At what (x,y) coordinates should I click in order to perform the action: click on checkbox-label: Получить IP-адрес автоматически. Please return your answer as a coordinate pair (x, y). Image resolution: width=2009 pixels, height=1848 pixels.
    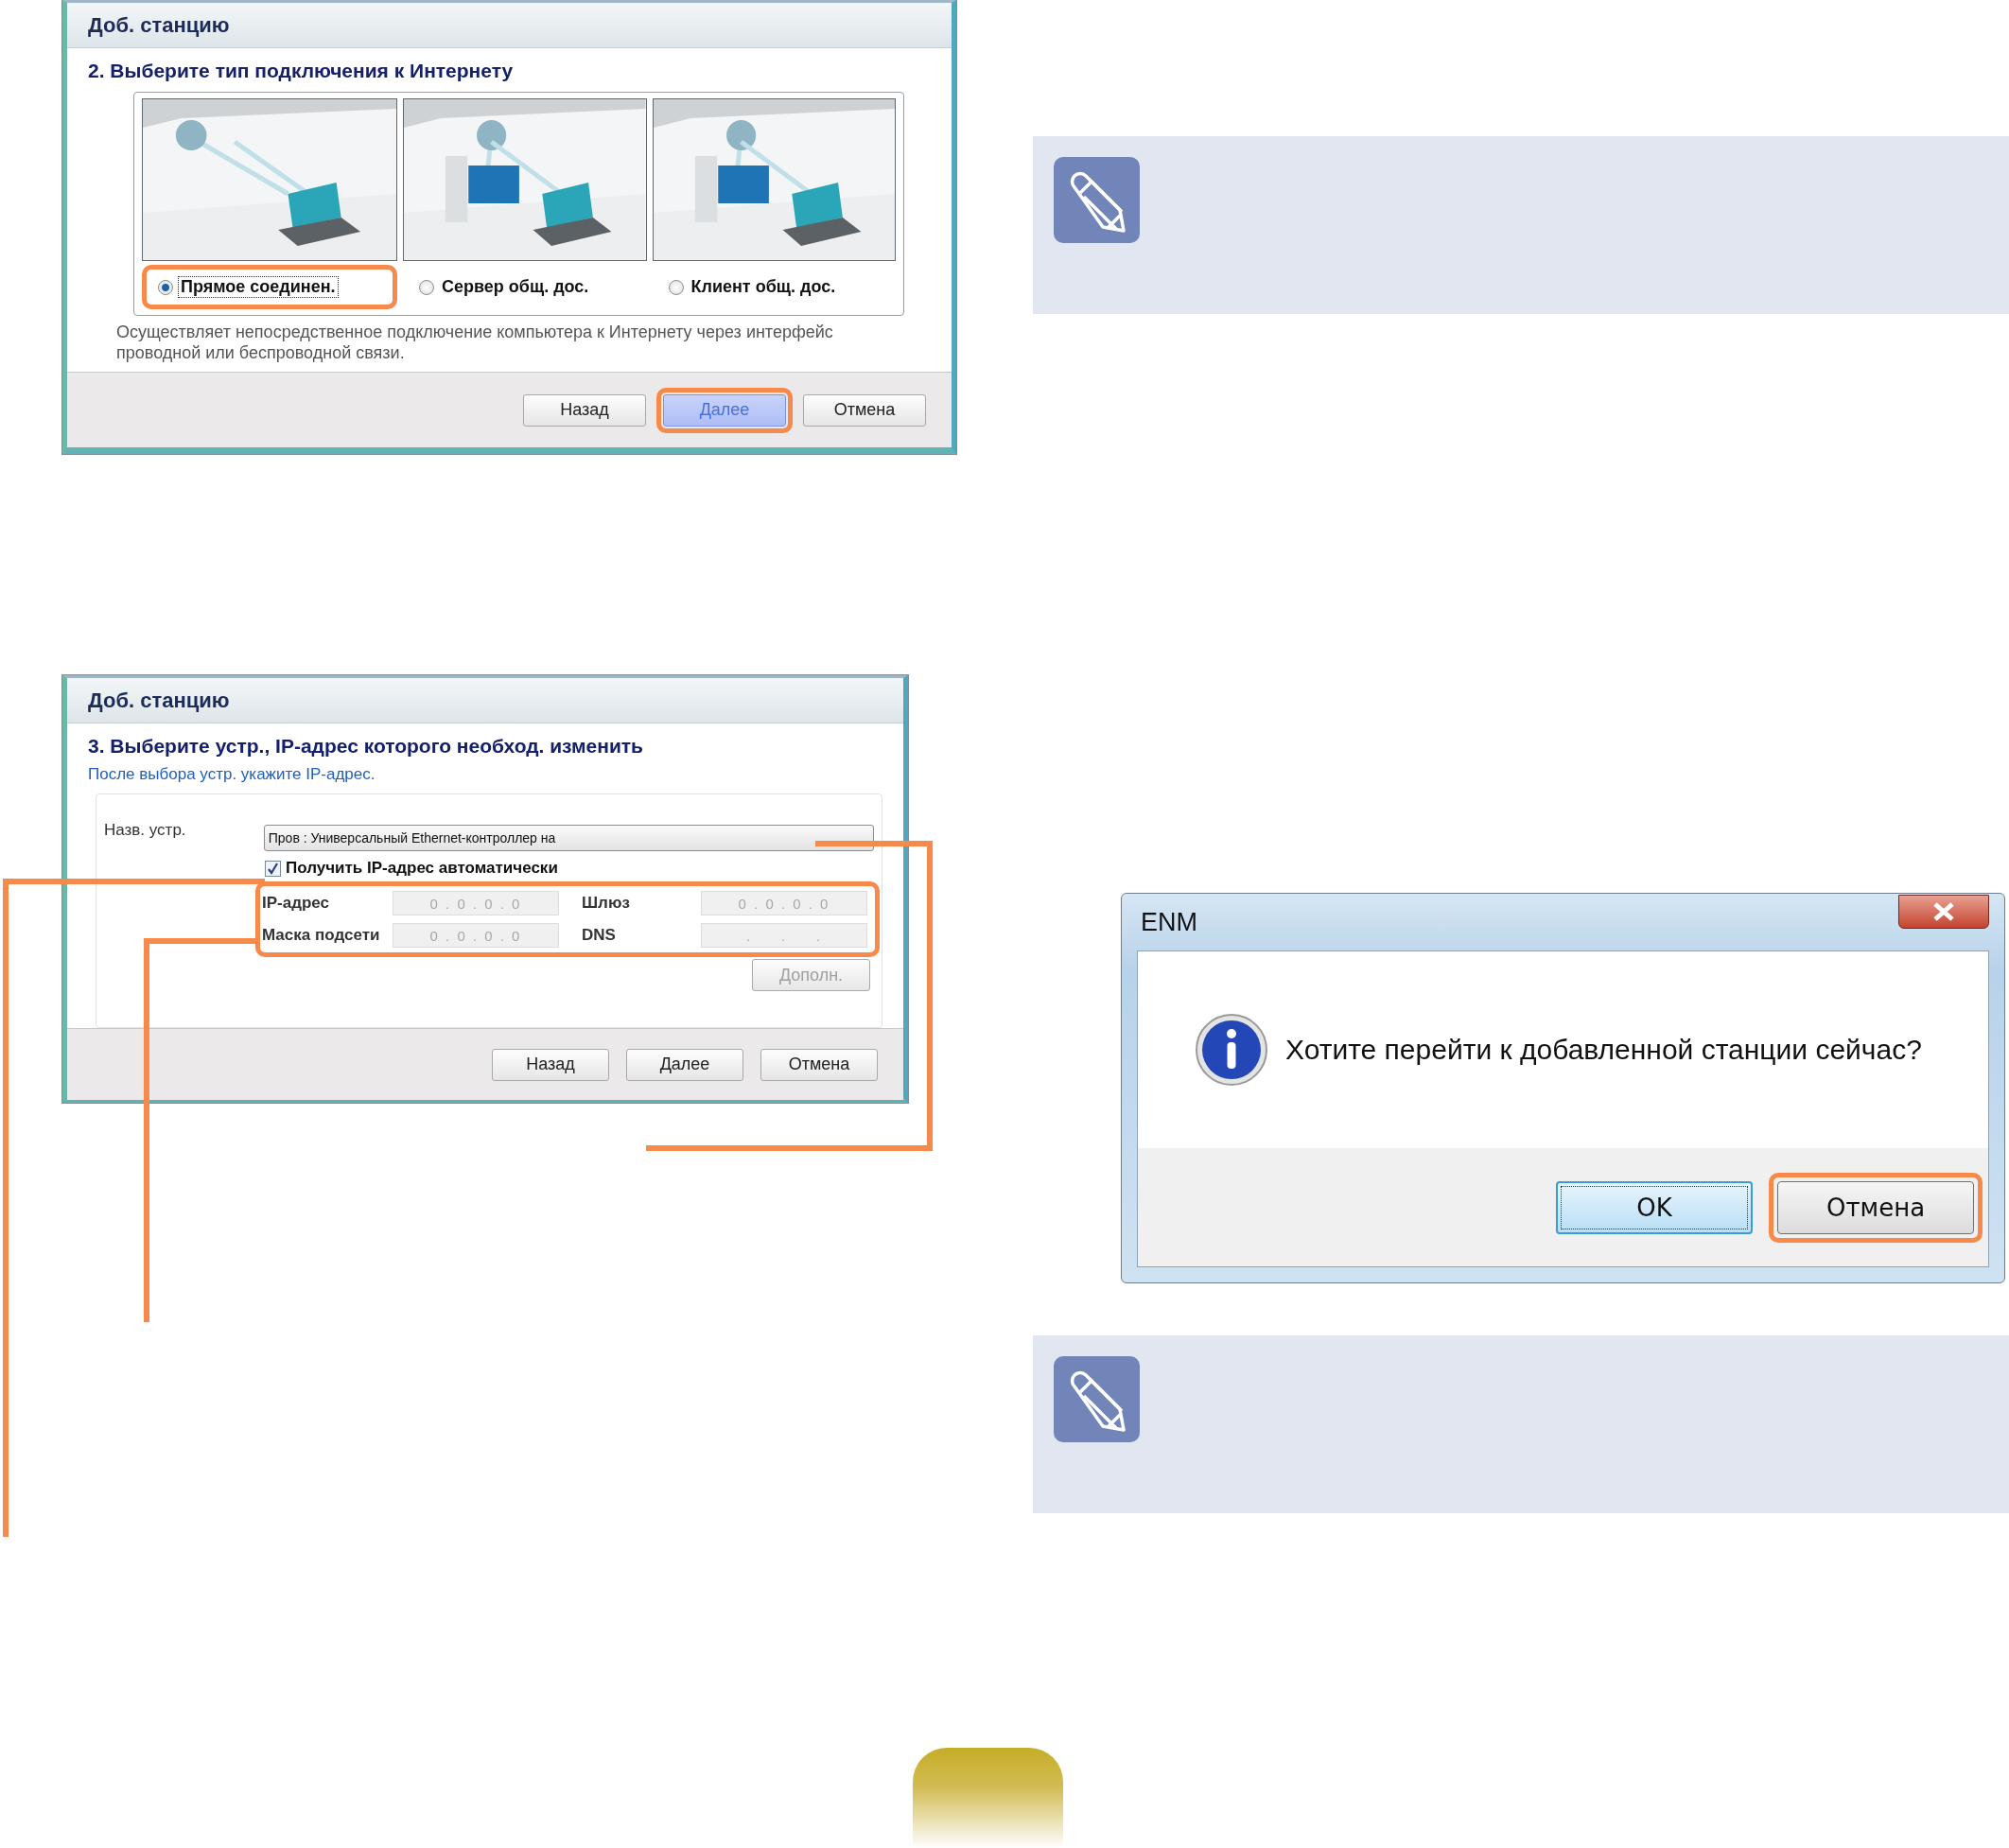
    Looking at the image, I should click on (422, 868).